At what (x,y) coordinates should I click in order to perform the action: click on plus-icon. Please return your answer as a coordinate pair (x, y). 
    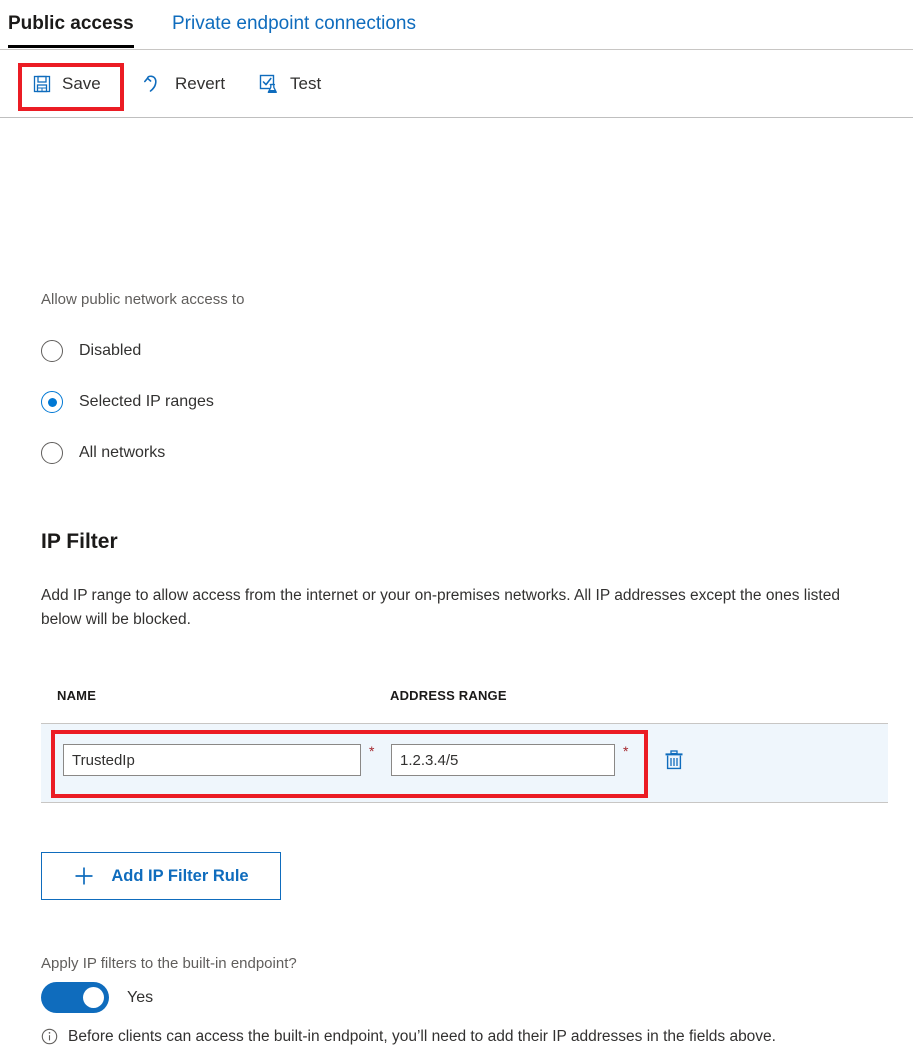
    Looking at the image, I should click on (84, 876).